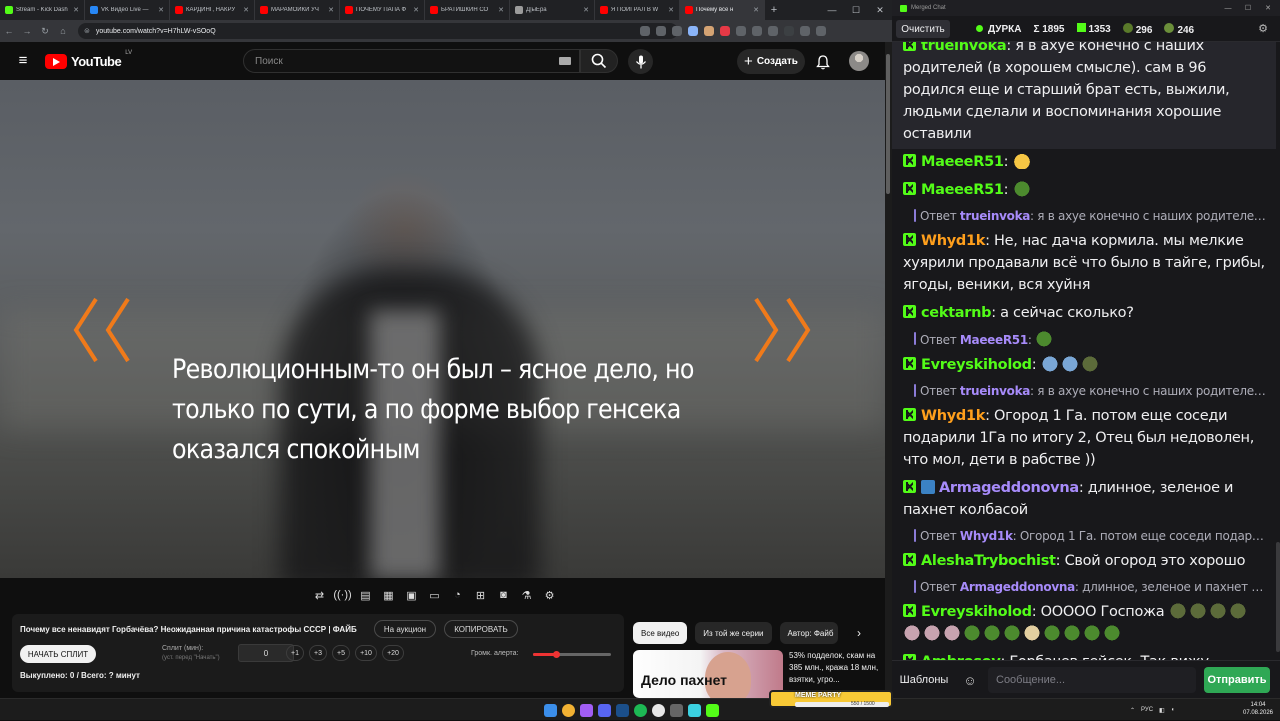 This screenshot has height=721, width=1280. Describe the element at coordinates (457, 595) in the screenshot. I see `speed-gauge-icon: ◔` at that location.